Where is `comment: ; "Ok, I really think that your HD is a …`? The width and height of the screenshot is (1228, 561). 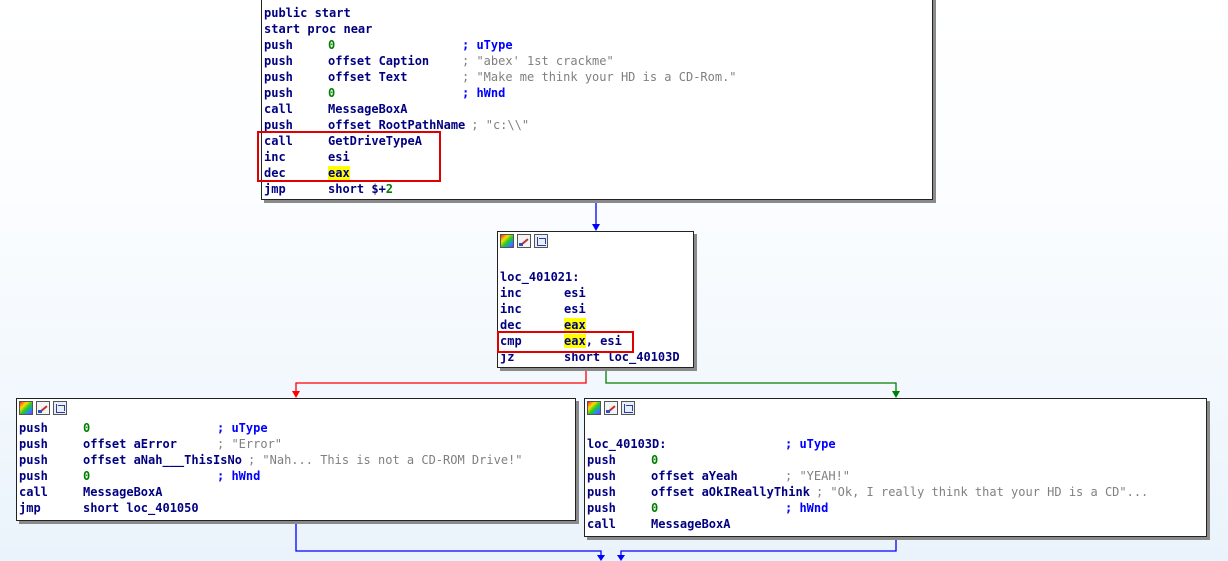 comment: ; "Ok, I really think that your HD is a … is located at coordinates (982, 492).